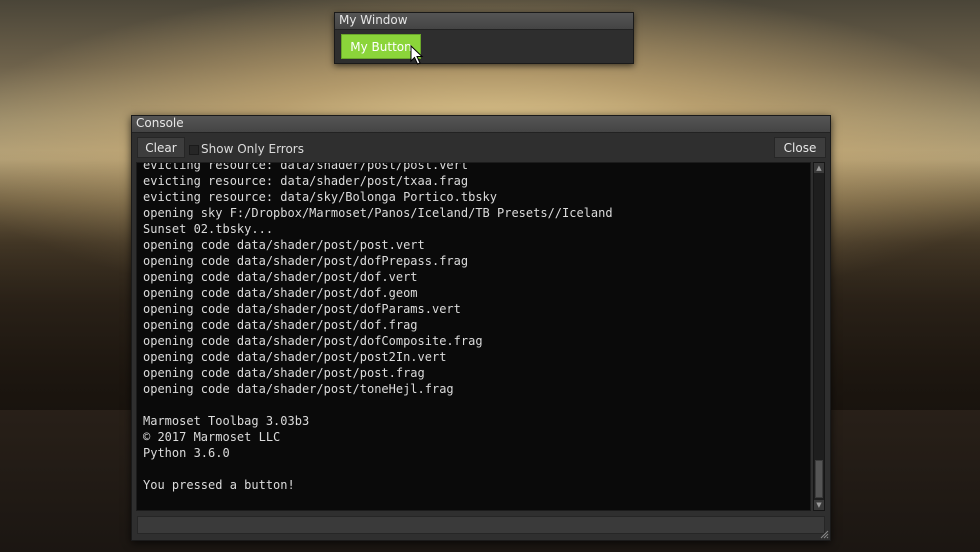 This screenshot has width=980, height=552. What do you see at coordinates (381, 46) in the screenshot?
I see `my-button: My Button` at bounding box center [381, 46].